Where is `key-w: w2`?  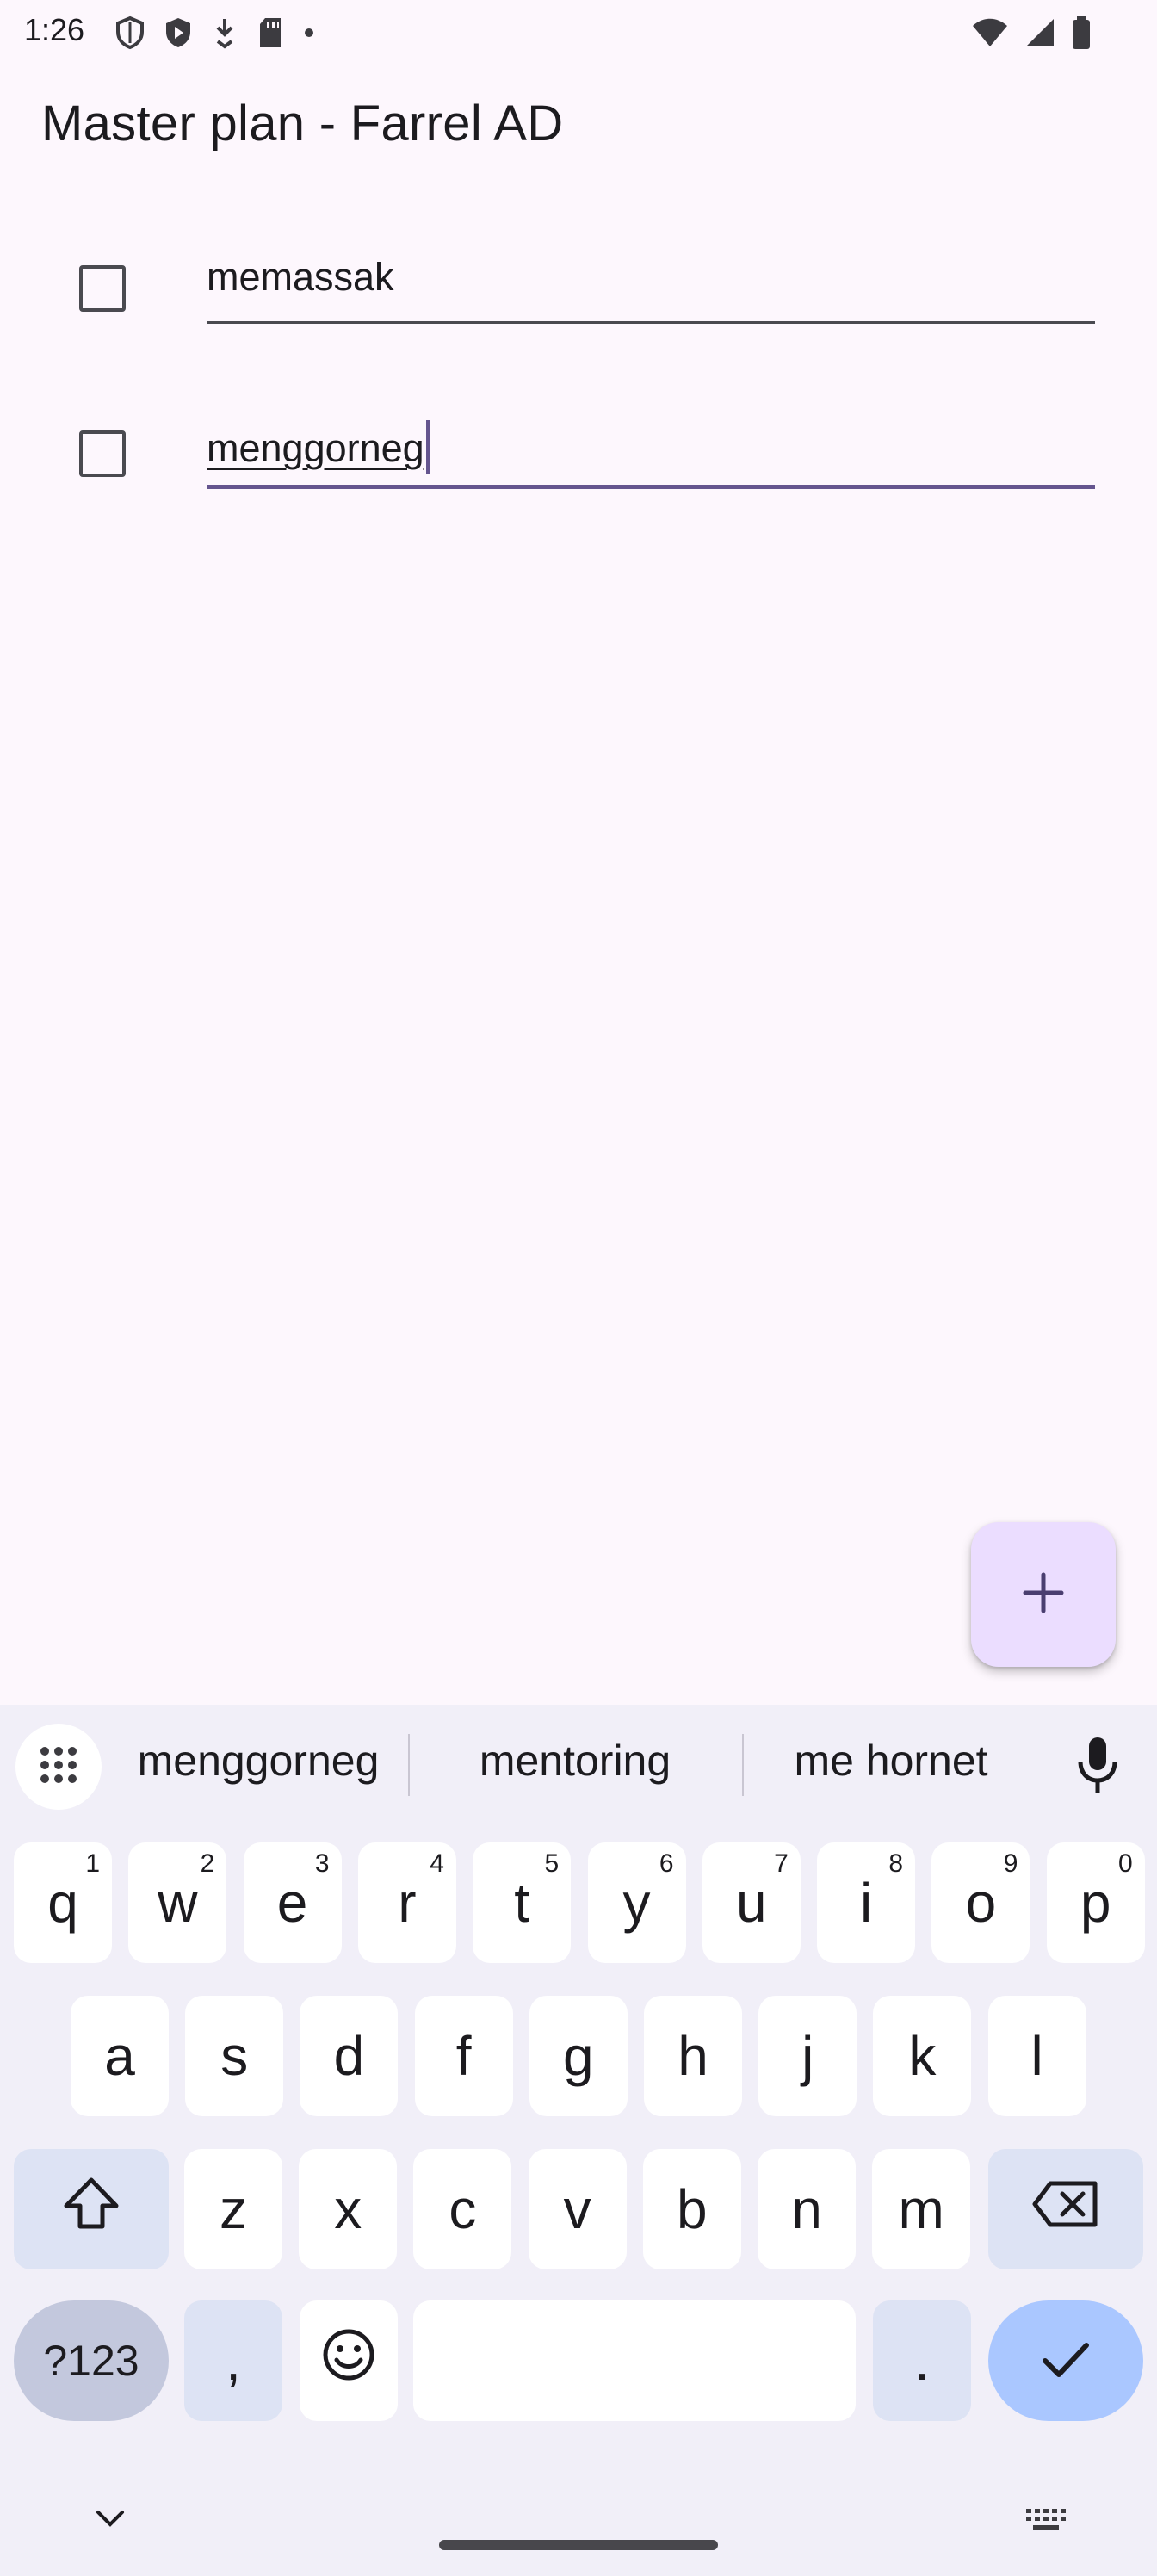
key-w: w2 is located at coordinates (178, 1903).